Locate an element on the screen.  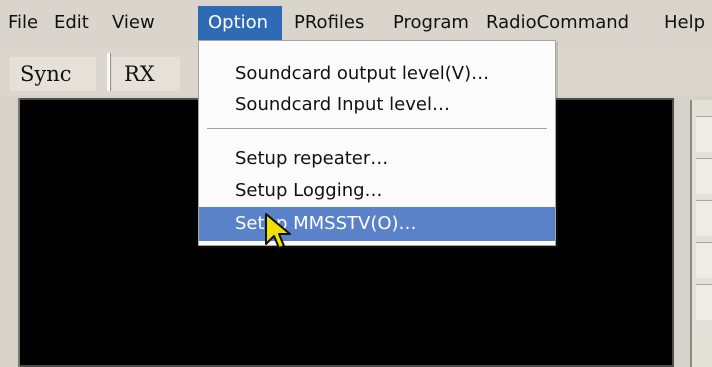
menu-program-label: Program is located at coordinates (431, 22).